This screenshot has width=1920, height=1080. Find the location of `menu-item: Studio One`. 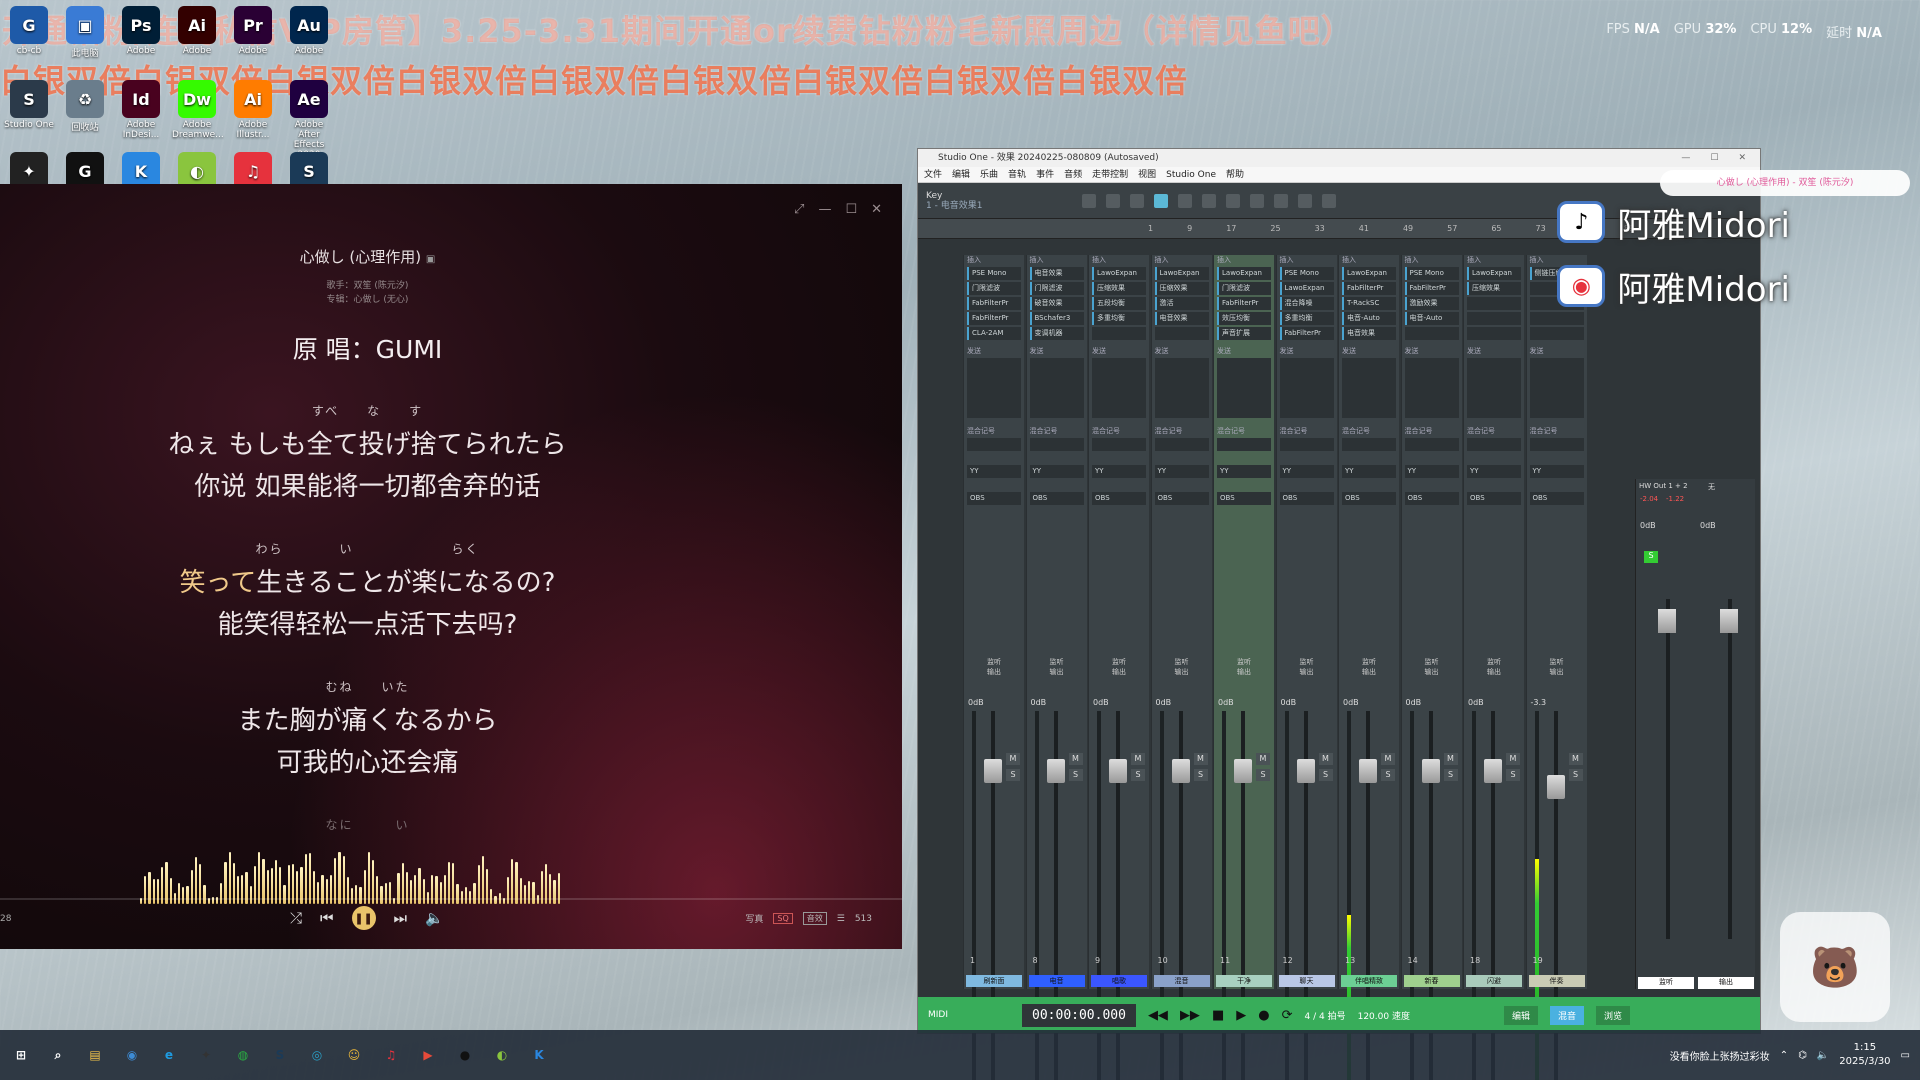

menu-item: Studio One is located at coordinates (1191, 174).